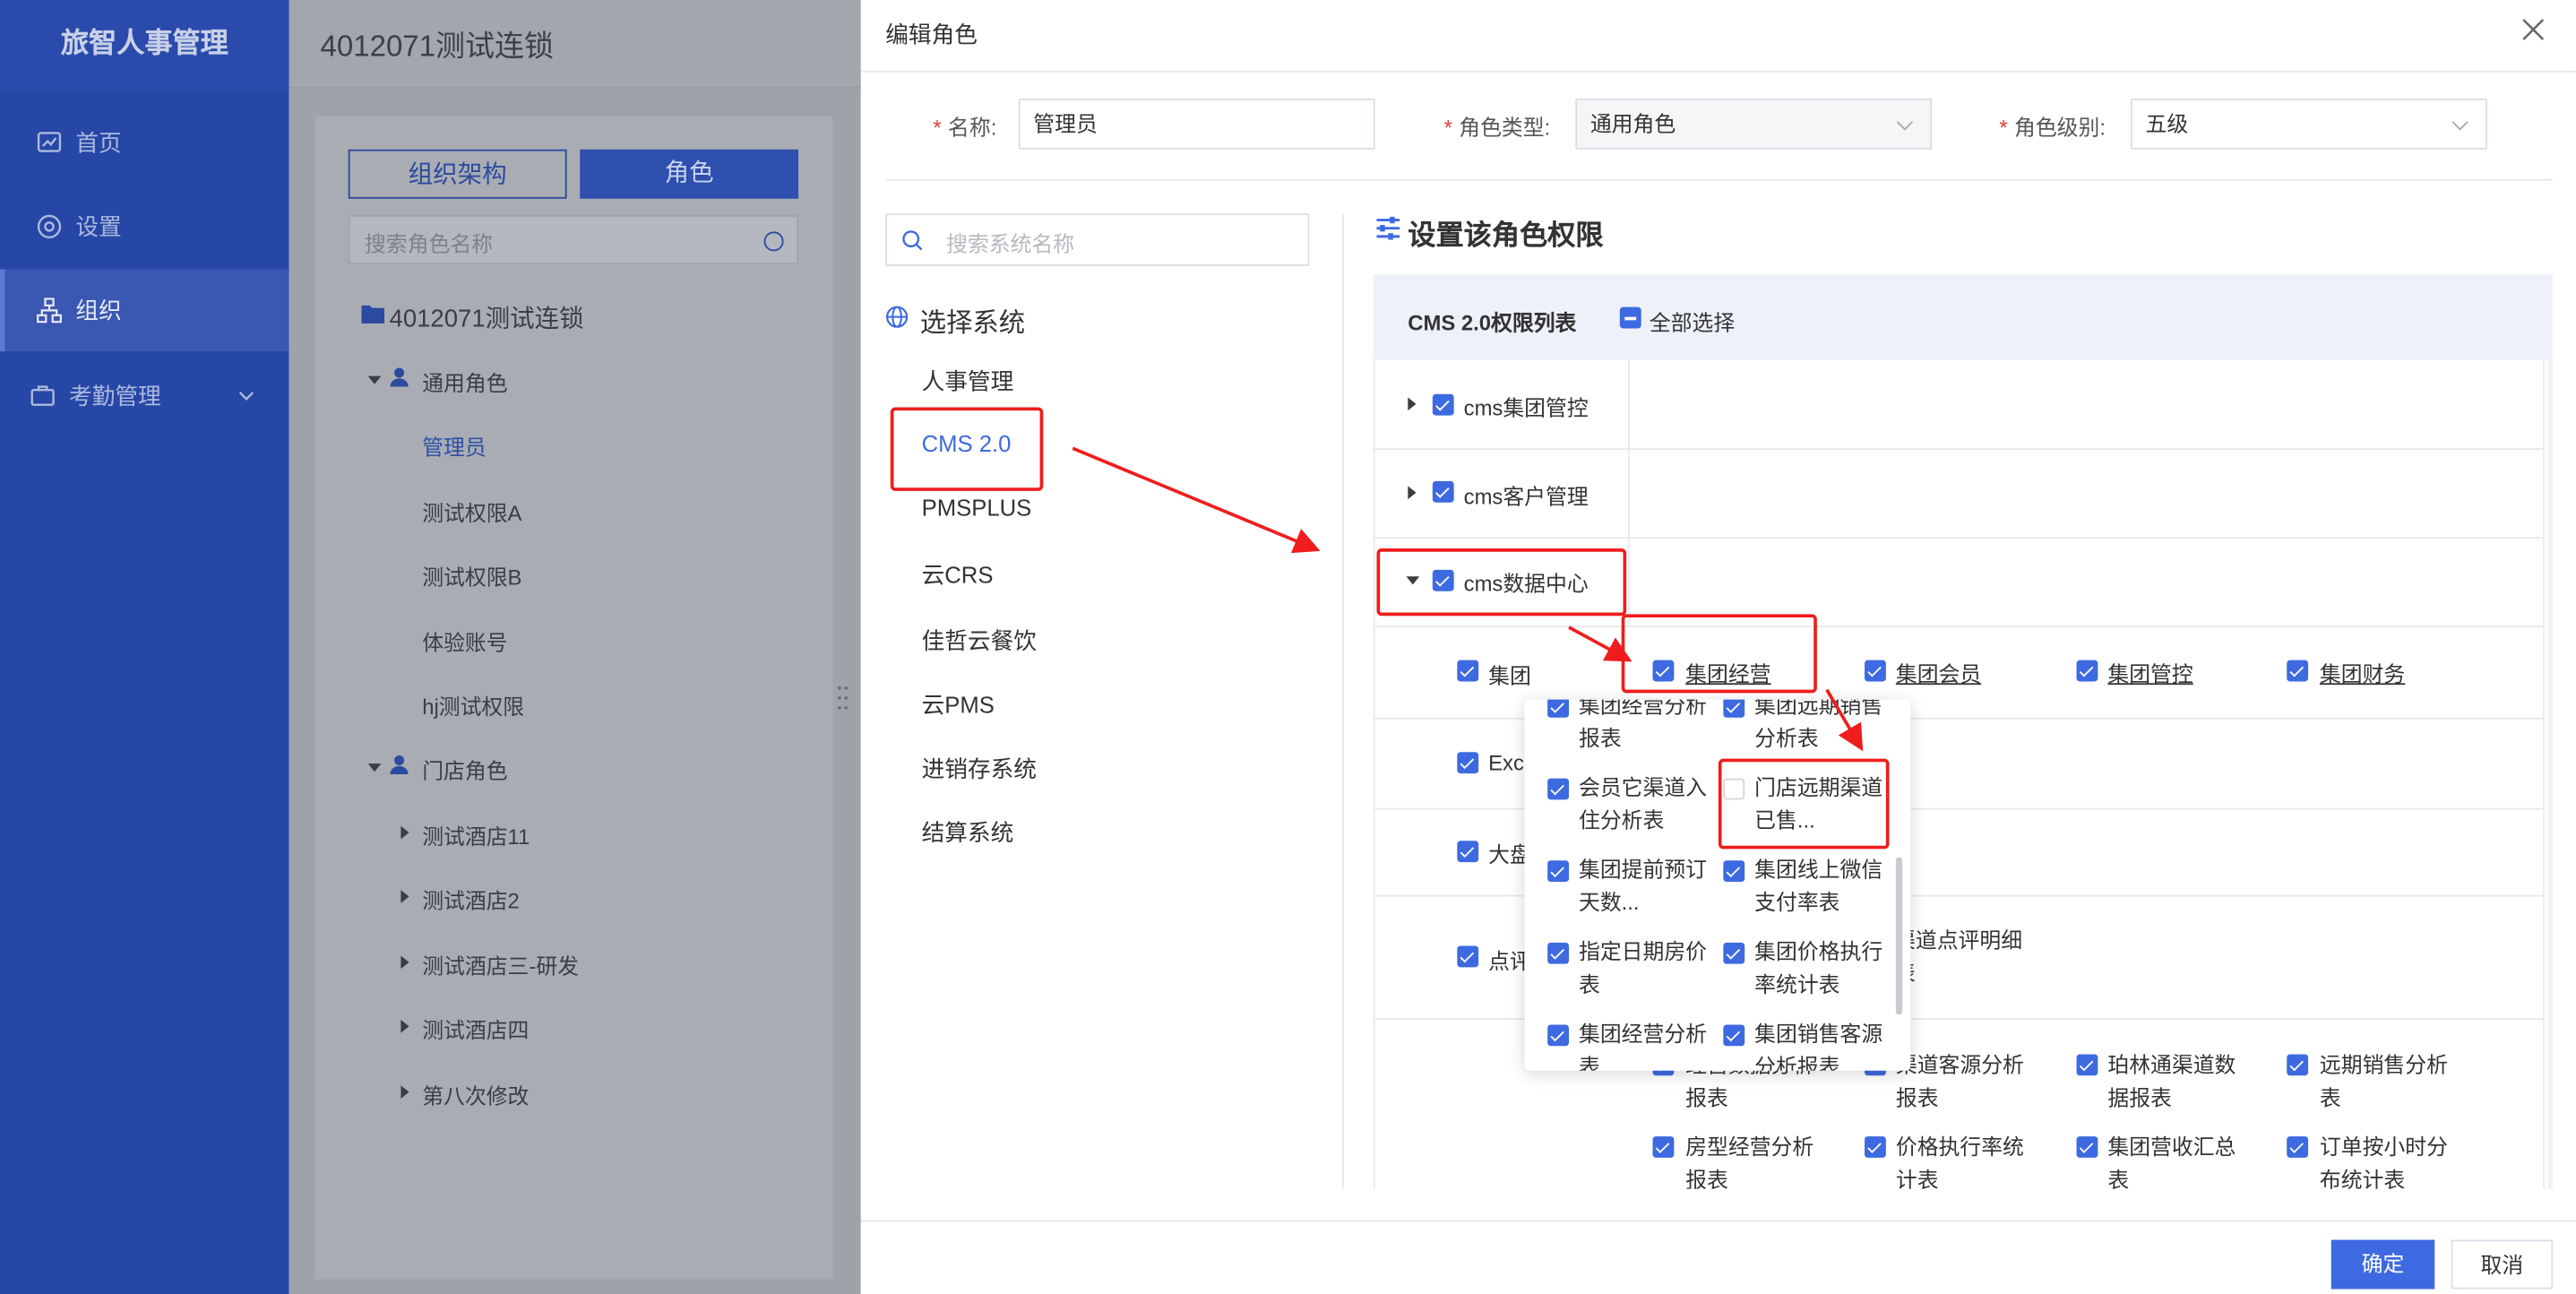 The width and height of the screenshot is (2576, 1294). Describe the element at coordinates (471, 576) in the screenshot. I see `tree-role-item: 测试权限B` at that location.